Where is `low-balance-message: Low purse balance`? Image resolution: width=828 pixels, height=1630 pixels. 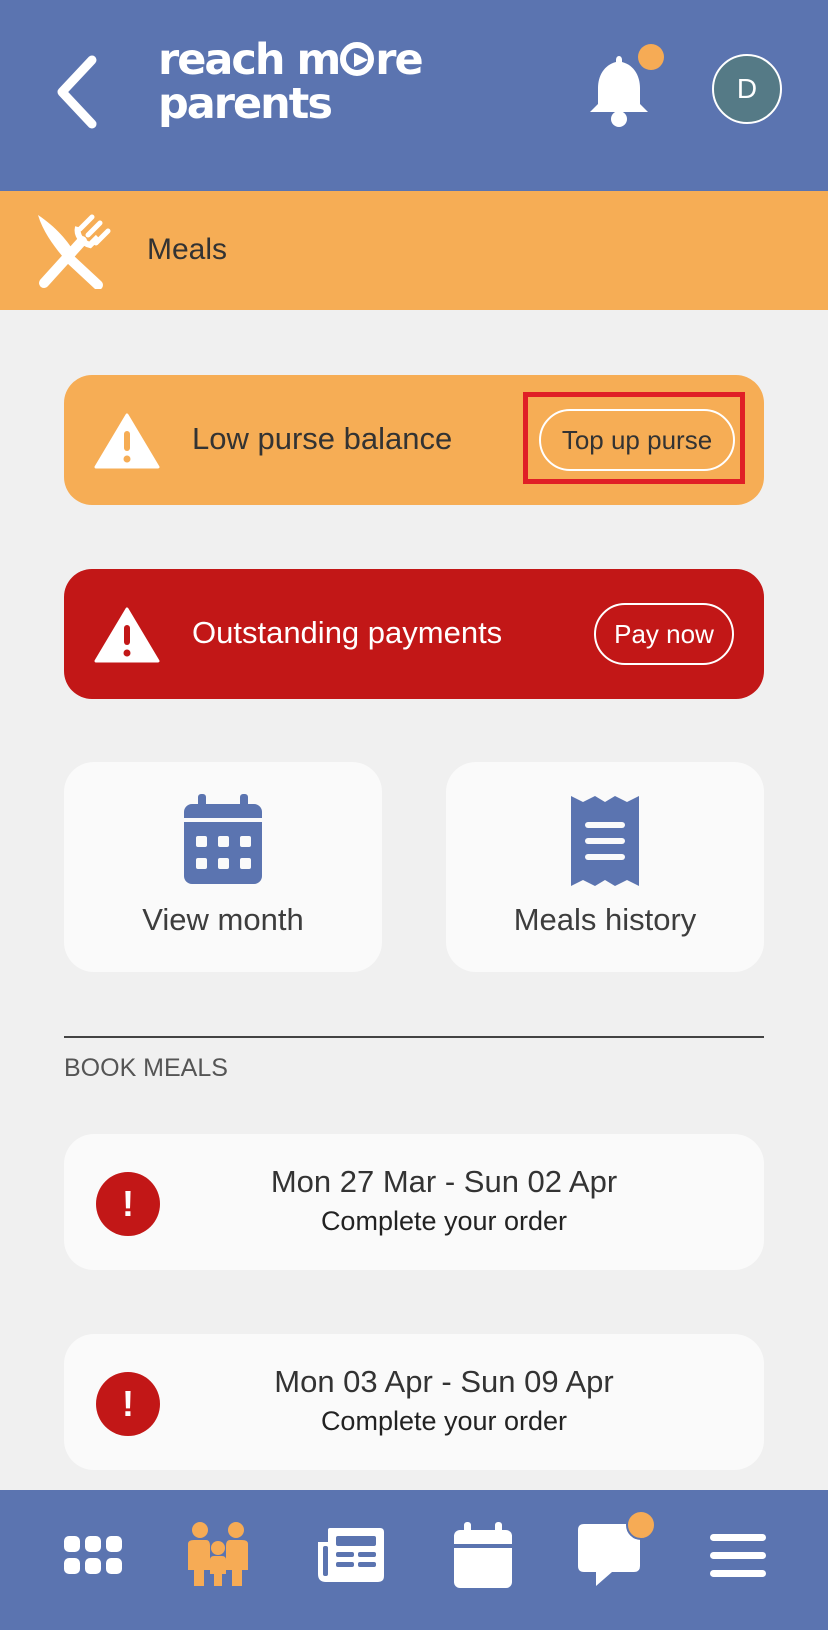 low-balance-message: Low purse balance is located at coordinates (322, 438).